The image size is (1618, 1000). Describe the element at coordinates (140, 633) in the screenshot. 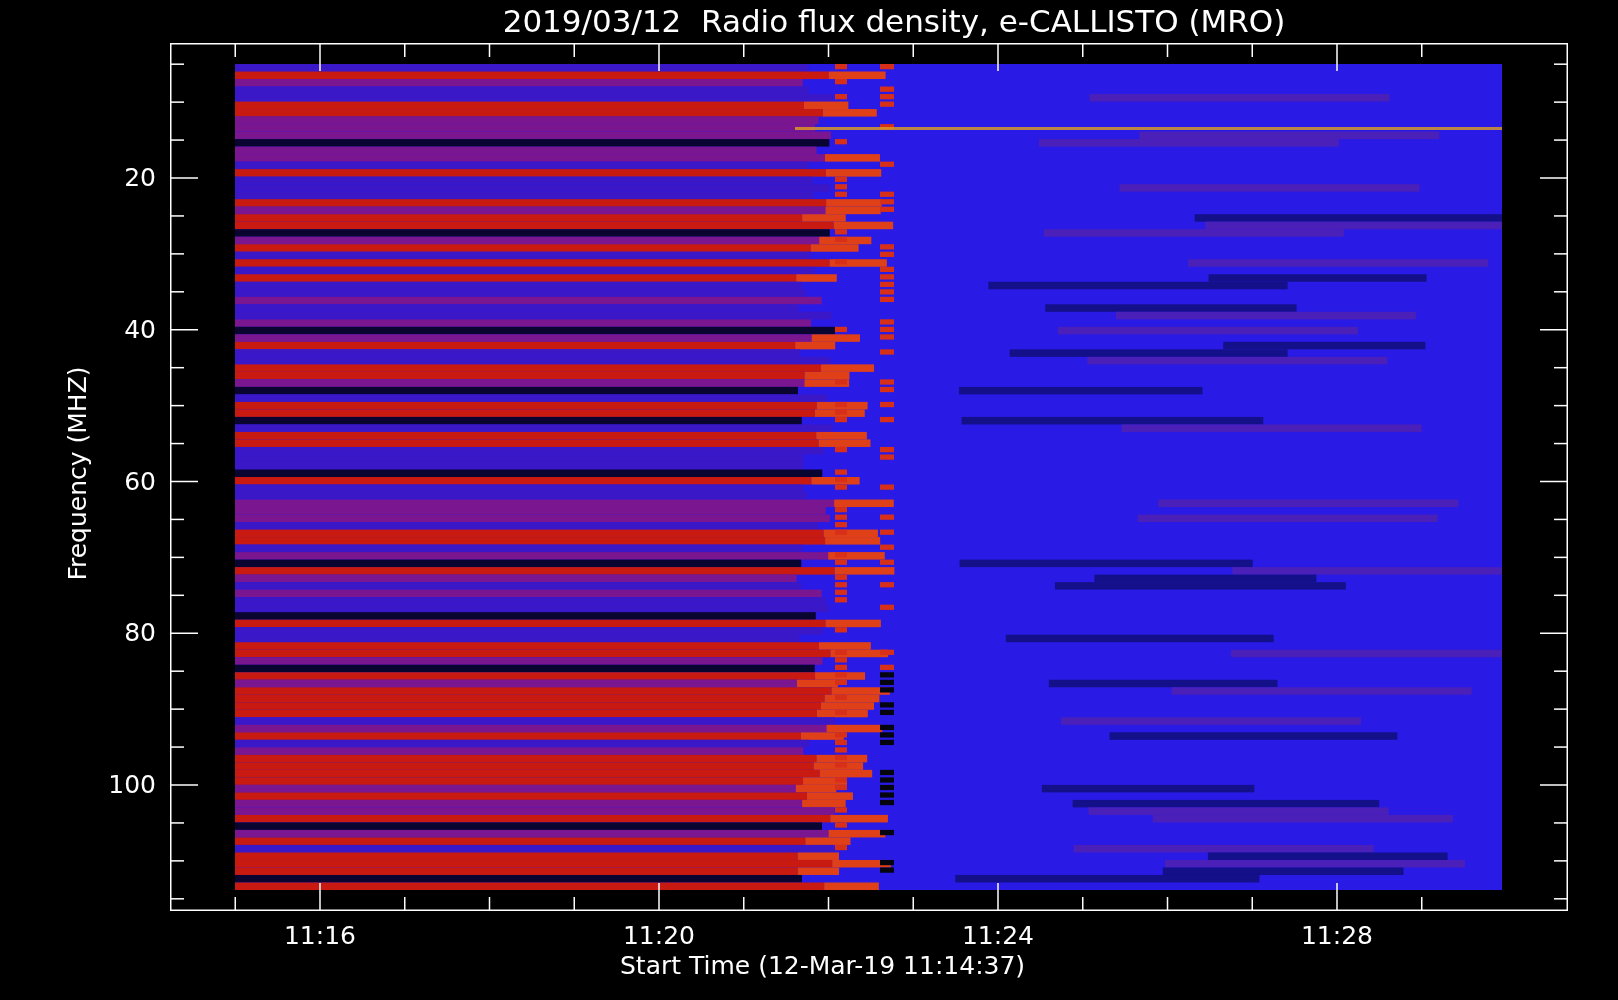

I see `y-tick-label: 80` at that location.